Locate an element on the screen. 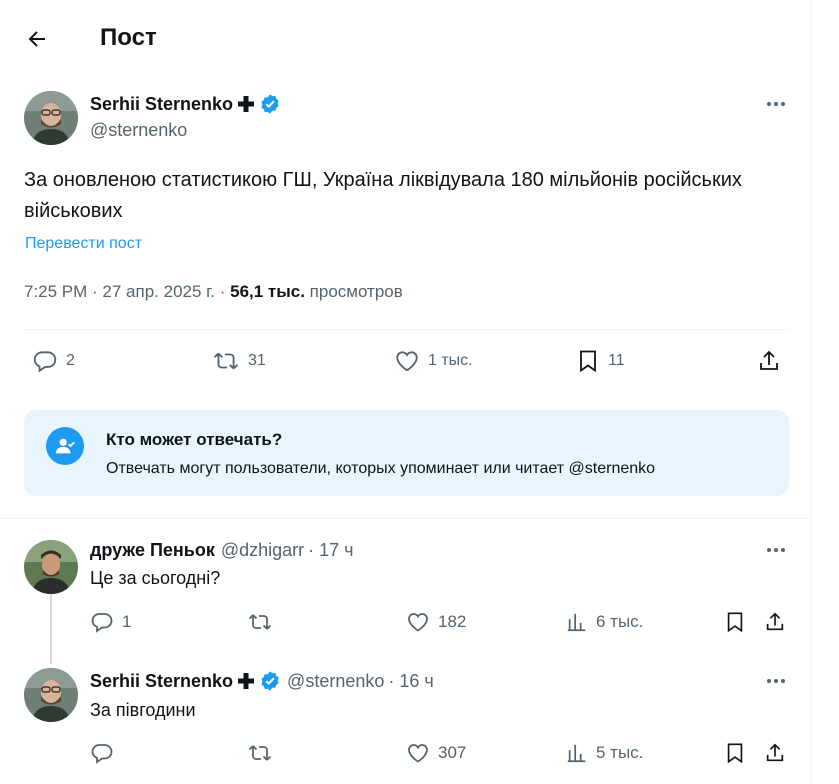 This screenshot has height=784, width=839. reply-author-name: Serhii Sternenko is located at coordinates (161, 681).